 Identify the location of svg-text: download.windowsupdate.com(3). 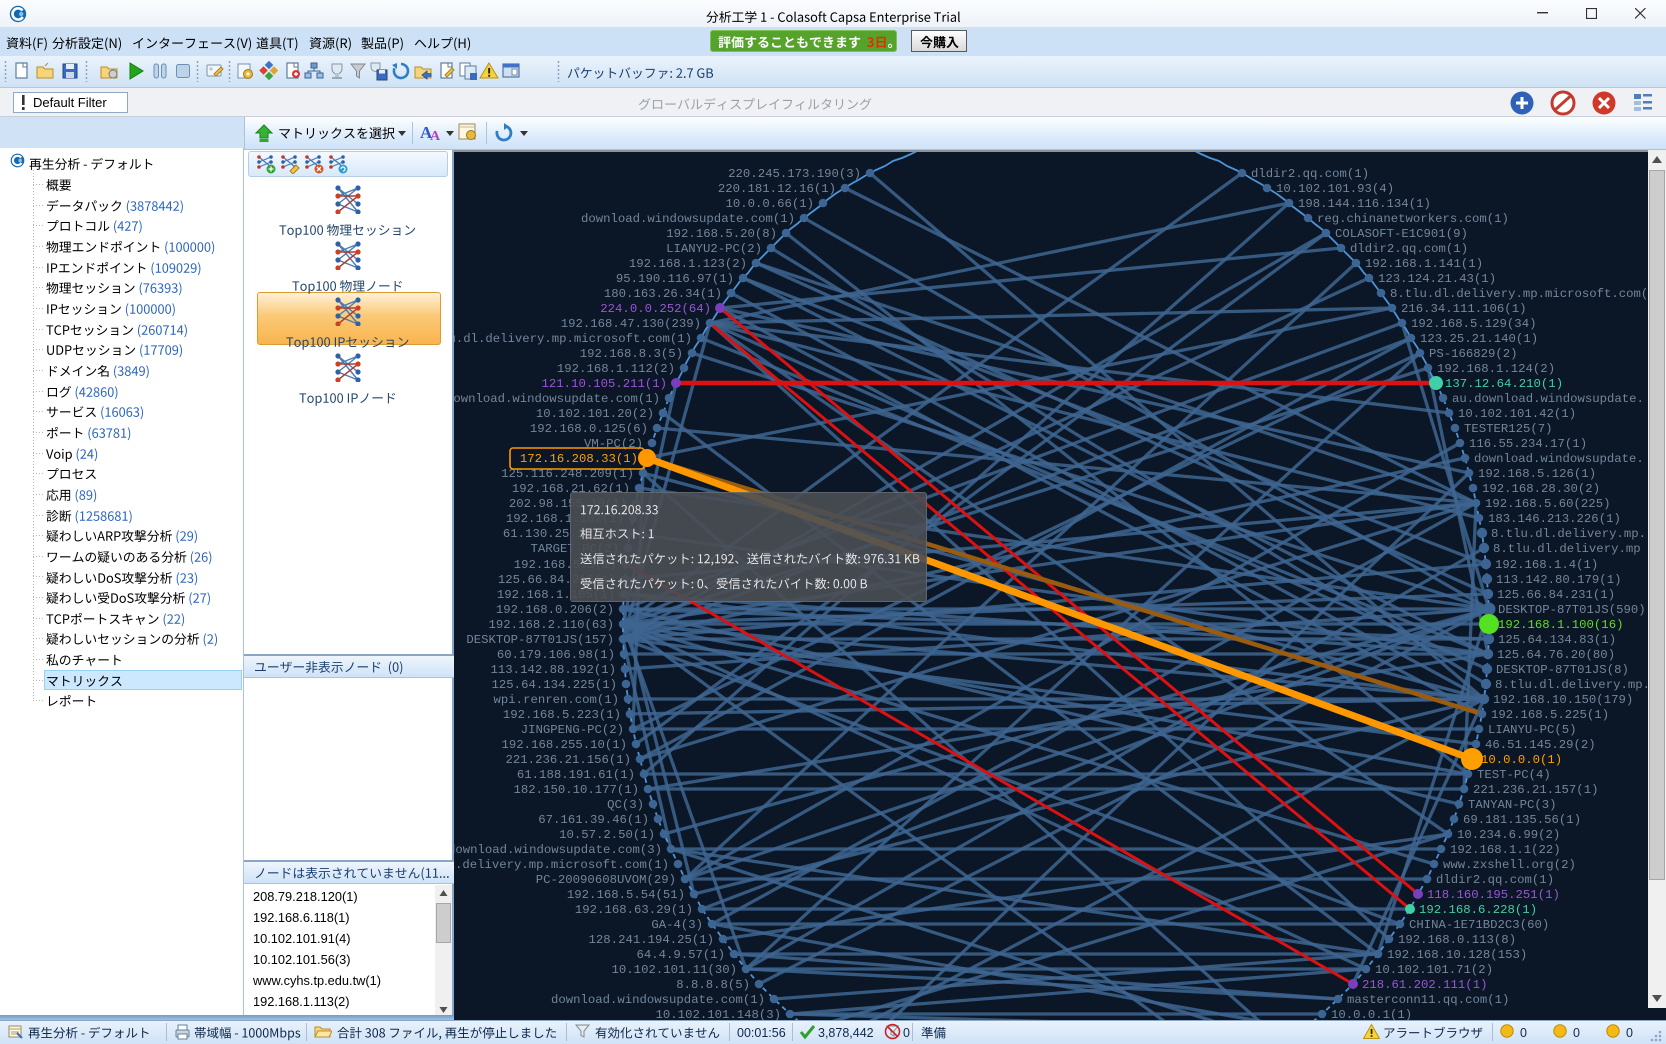
(558, 850).